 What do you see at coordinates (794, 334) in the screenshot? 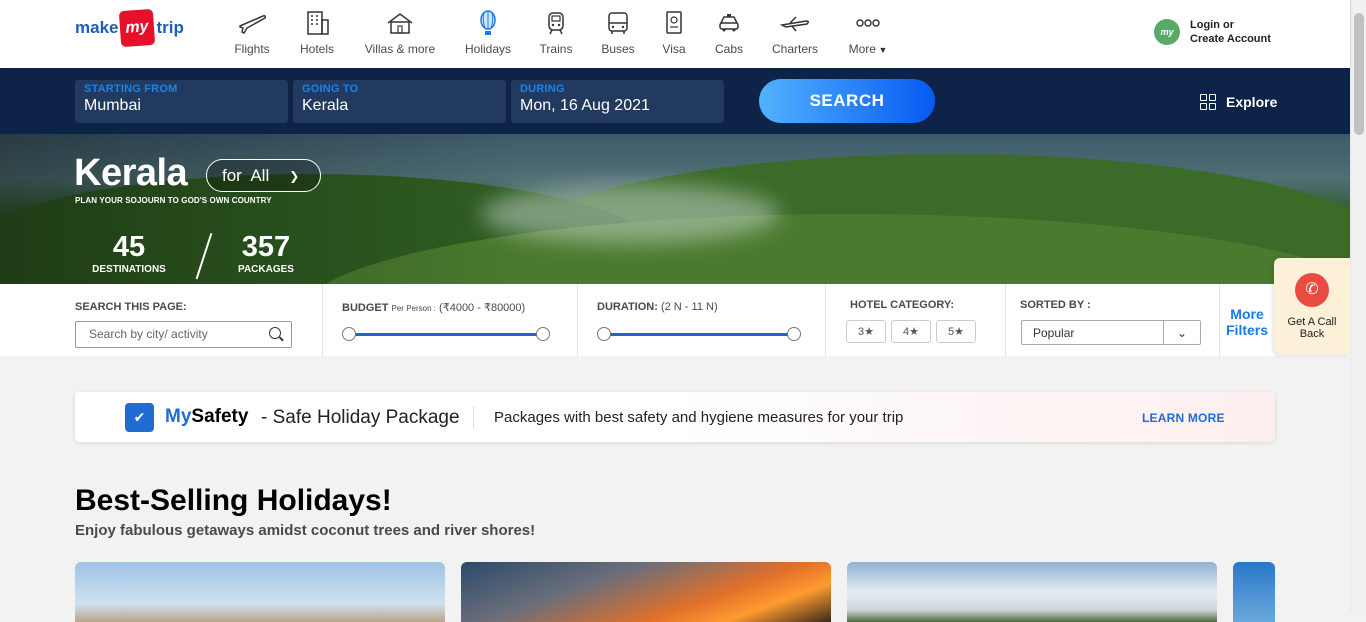
I see `duration-max-handle` at bounding box center [794, 334].